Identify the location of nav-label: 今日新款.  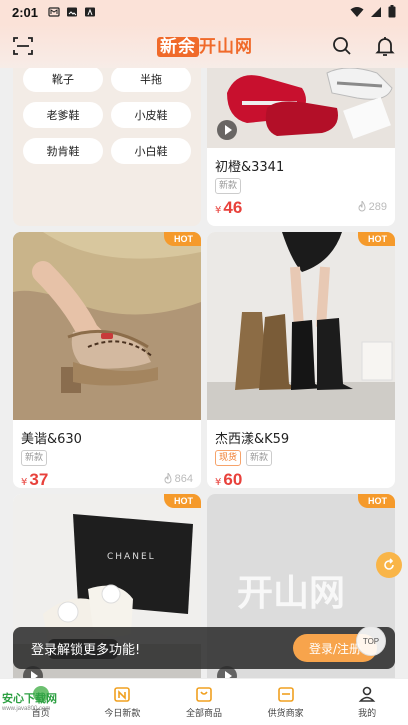
(122, 714).